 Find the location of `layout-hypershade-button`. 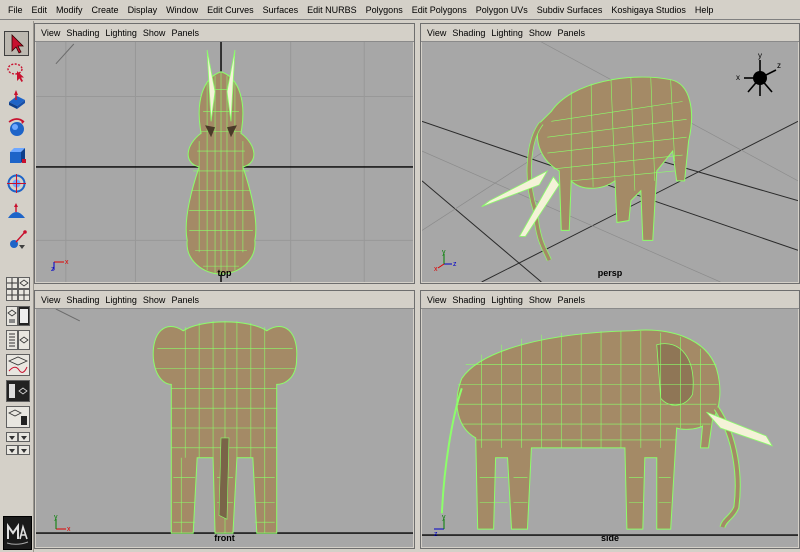

layout-hypershade-button is located at coordinates (24, 316).